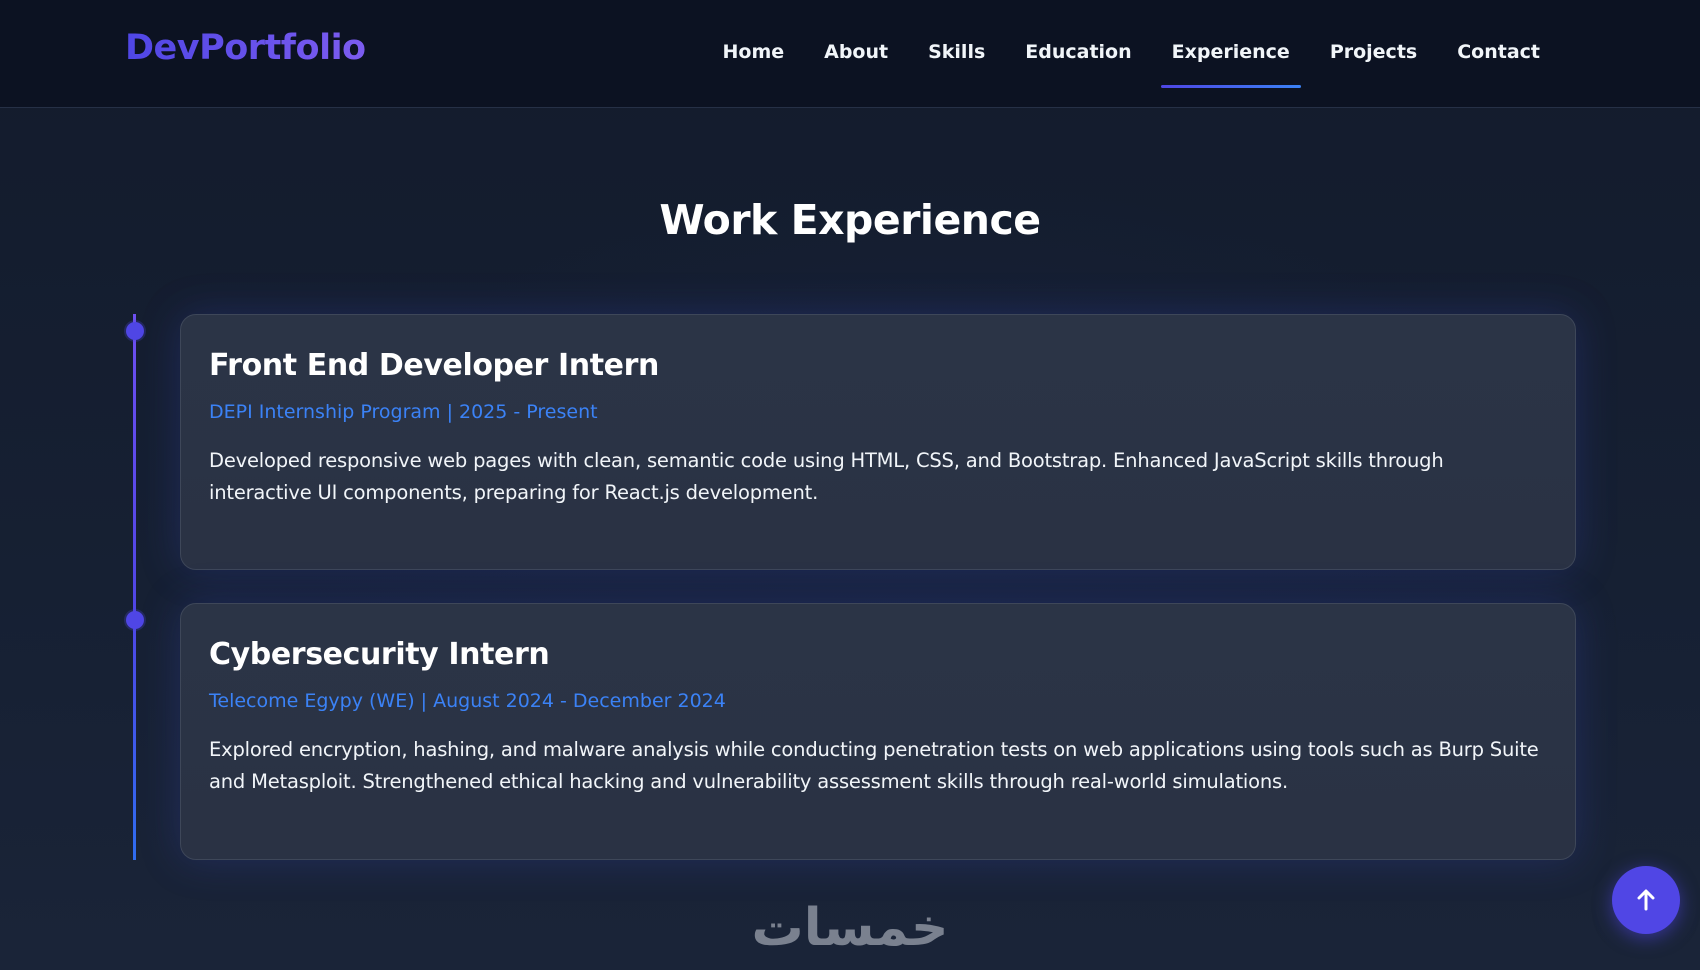 The height and width of the screenshot is (970, 1700). I want to click on experience-meta: DEPI Internship Program | 2025 - Present, so click(403, 412).